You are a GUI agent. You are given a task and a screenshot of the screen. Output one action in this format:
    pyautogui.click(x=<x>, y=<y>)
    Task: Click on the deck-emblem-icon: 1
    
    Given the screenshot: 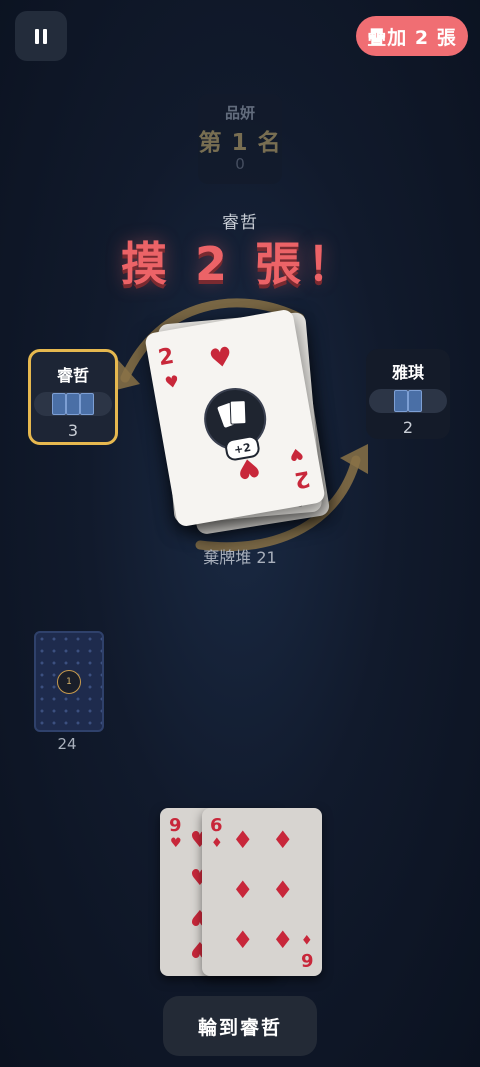 What is the action you would take?
    pyautogui.click(x=69, y=682)
    